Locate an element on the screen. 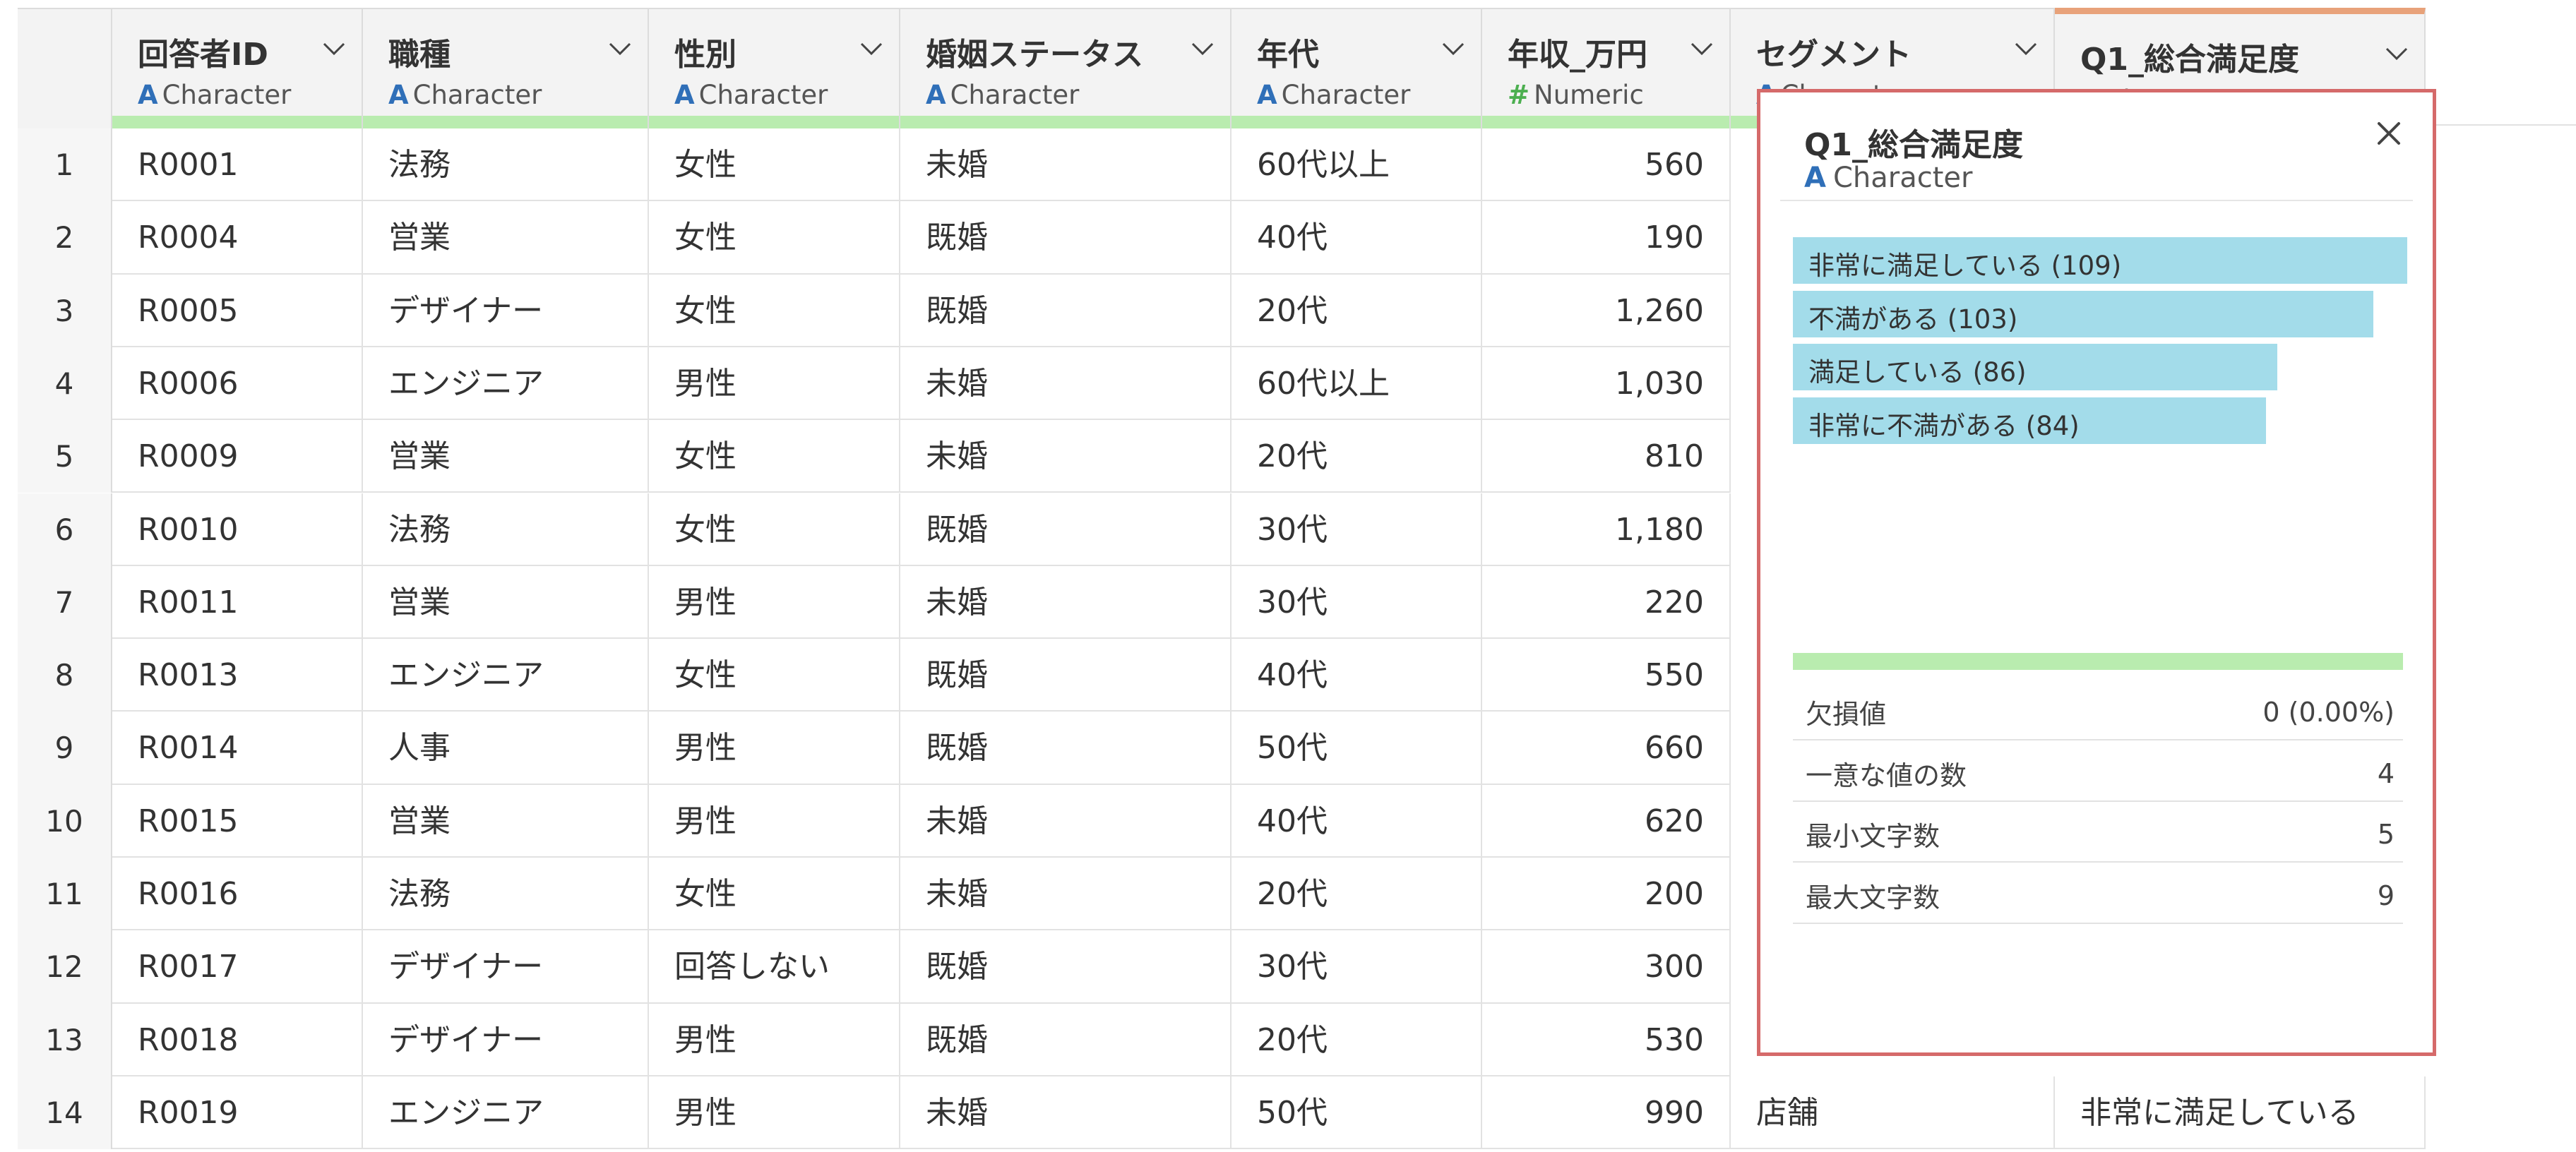 The width and height of the screenshot is (2576, 1152). table-cell: 回答しない is located at coordinates (774, 967).